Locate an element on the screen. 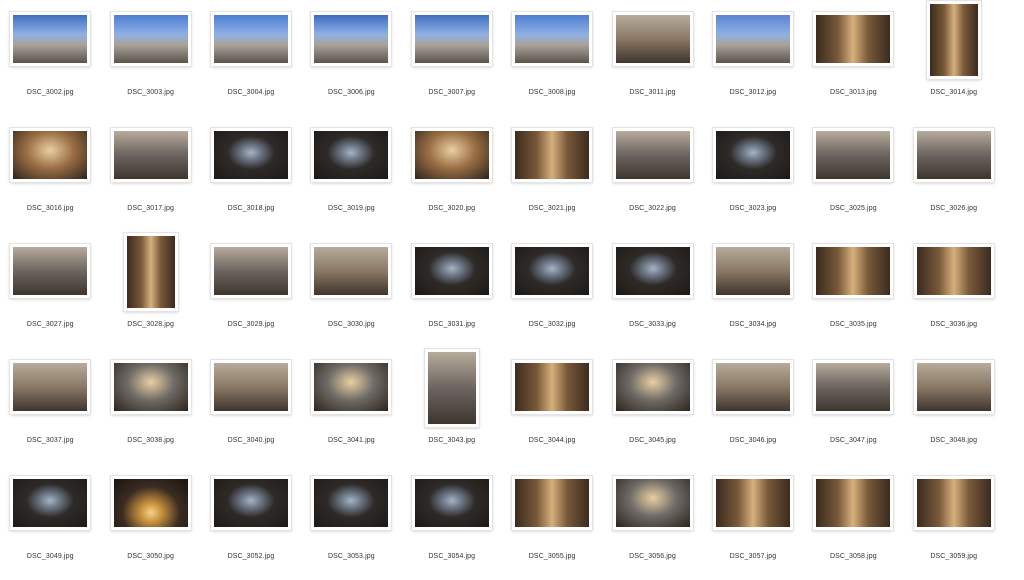 This screenshot has height=580, width=1024. file-item: DSC_3008.jpg is located at coordinates (552, 58).